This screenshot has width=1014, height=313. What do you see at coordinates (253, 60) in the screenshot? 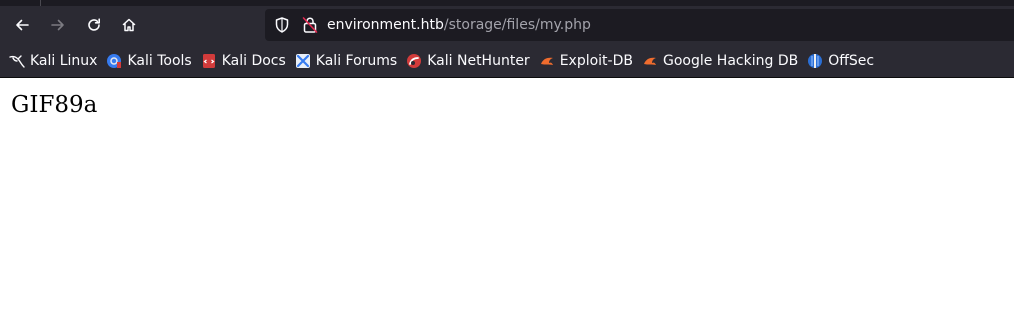
I see `bookmark-label: Kali Docs` at bounding box center [253, 60].